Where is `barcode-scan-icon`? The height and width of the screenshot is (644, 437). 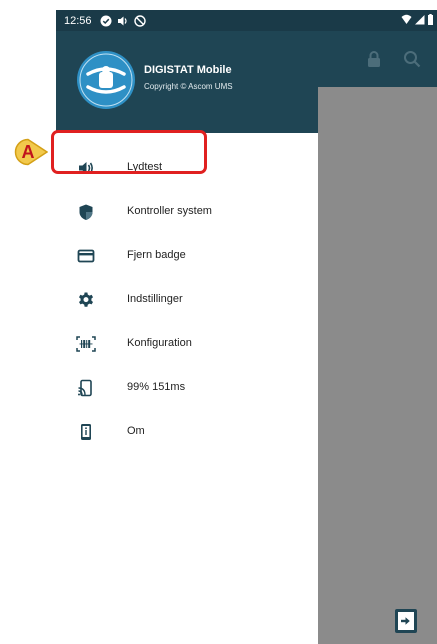 barcode-scan-icon is located at coordinates (86, 344).